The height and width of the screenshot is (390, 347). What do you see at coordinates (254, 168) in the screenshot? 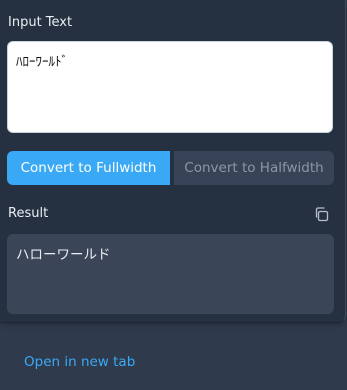
I see `convert-to-halfwidth-button: Convert to Halfwidth` at bounding box center [254, 168].